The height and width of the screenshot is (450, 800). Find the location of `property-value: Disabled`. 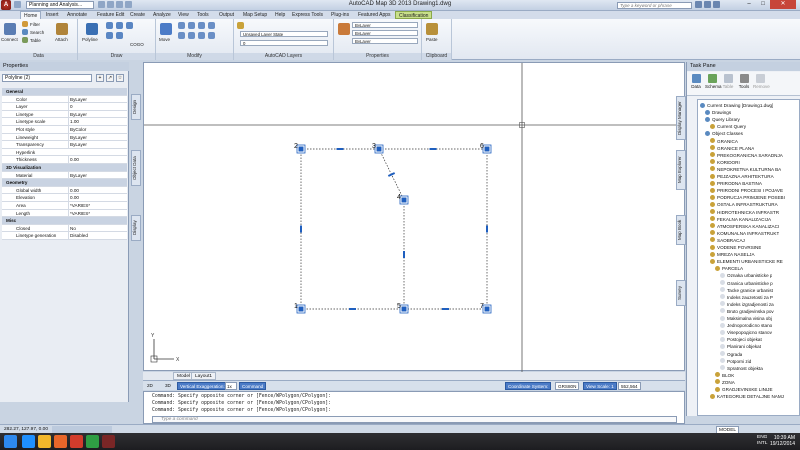

property-value: Disabled is located at coordinates (97, 236).